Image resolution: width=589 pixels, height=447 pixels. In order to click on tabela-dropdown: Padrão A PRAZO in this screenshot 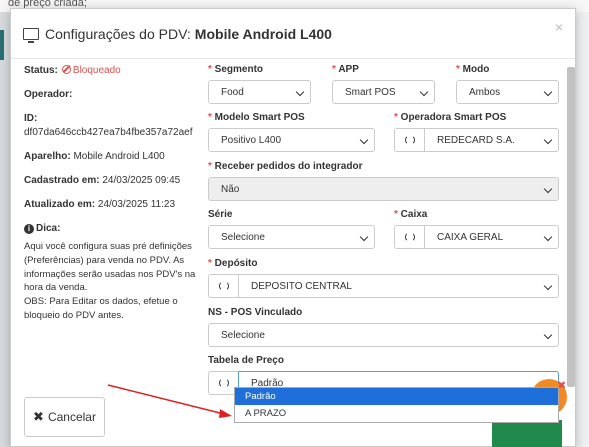, I will do `click(396, 405)`.